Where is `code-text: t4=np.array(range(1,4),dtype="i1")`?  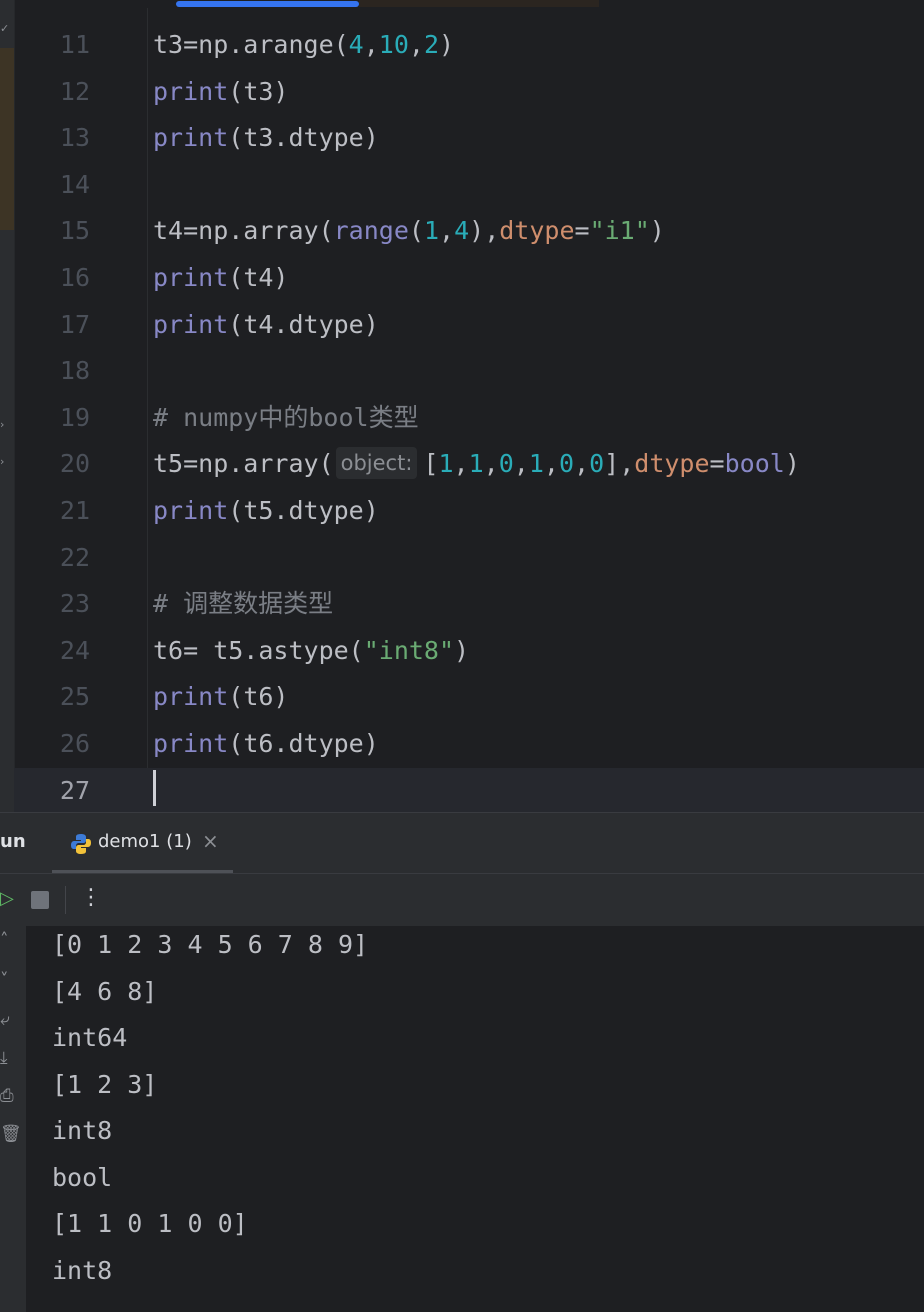
code-text: t4=np.array(range(1,4),dtype="i1") is located at coordinates (409, 231).